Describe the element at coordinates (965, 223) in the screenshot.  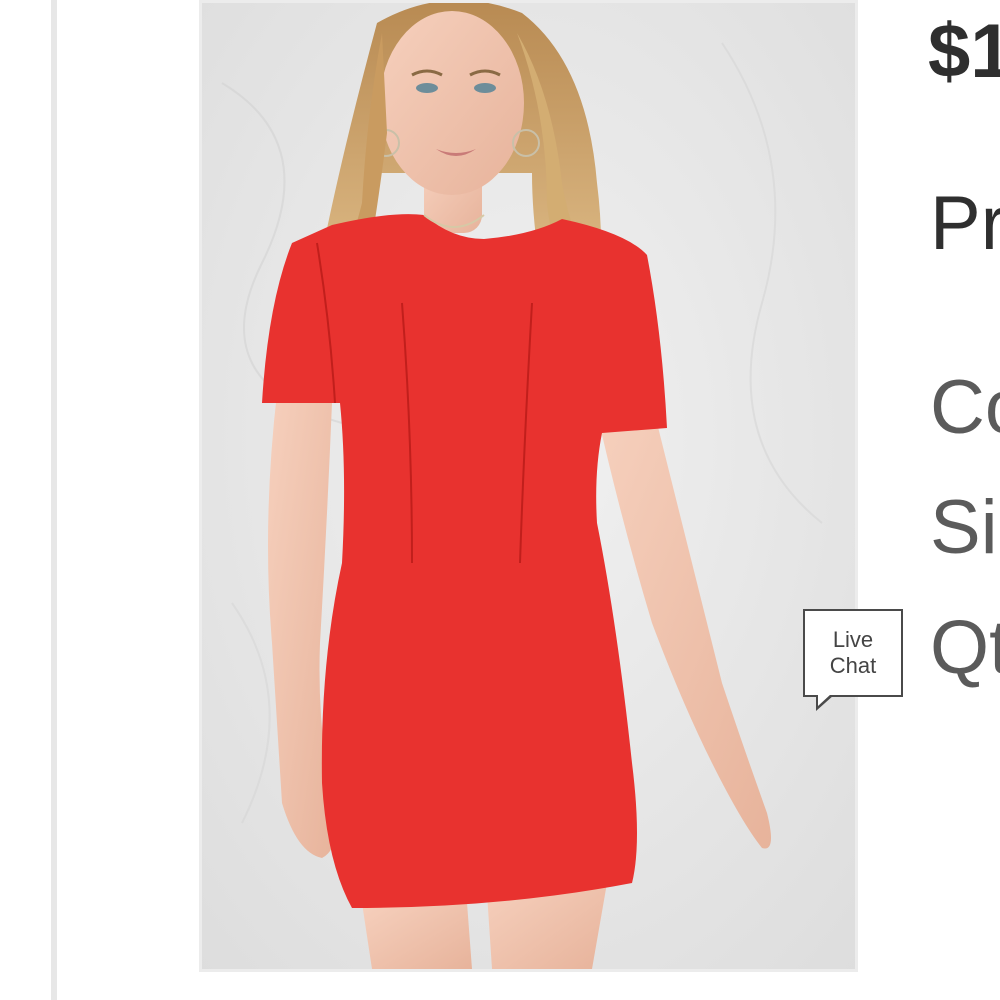
I see `product-label-pr: Pr` at that location.